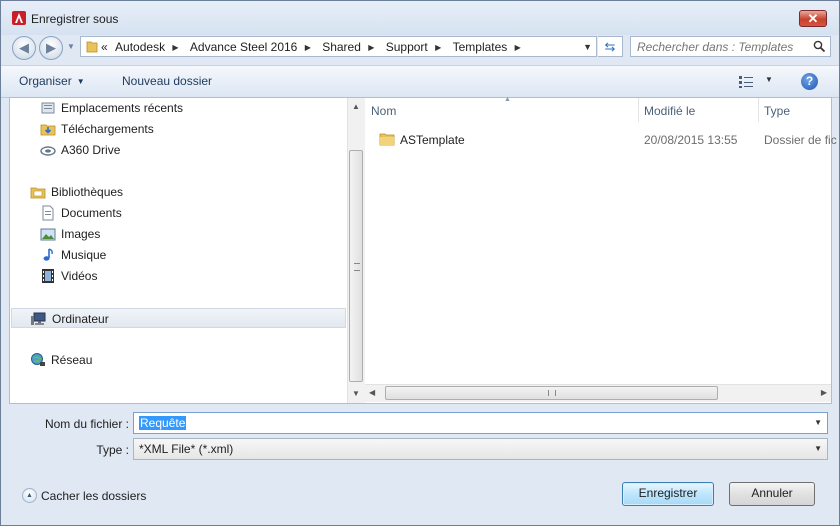 This screenshot has height=526, width=840. I want to click on nav-item-libraries: Bibliothèques, so click(185, 192).